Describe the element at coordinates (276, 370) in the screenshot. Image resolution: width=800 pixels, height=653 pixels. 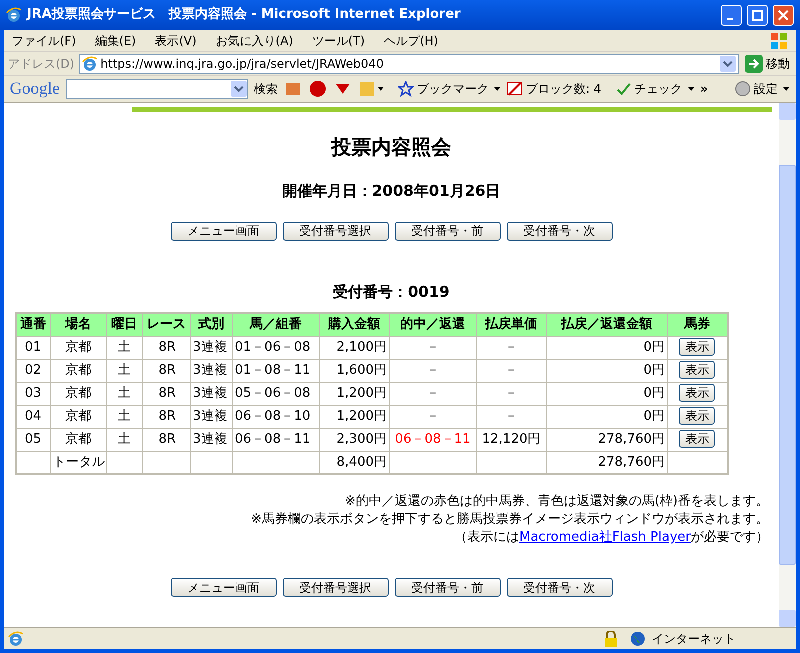
I see `table-cell: 01－08－11` at that location.